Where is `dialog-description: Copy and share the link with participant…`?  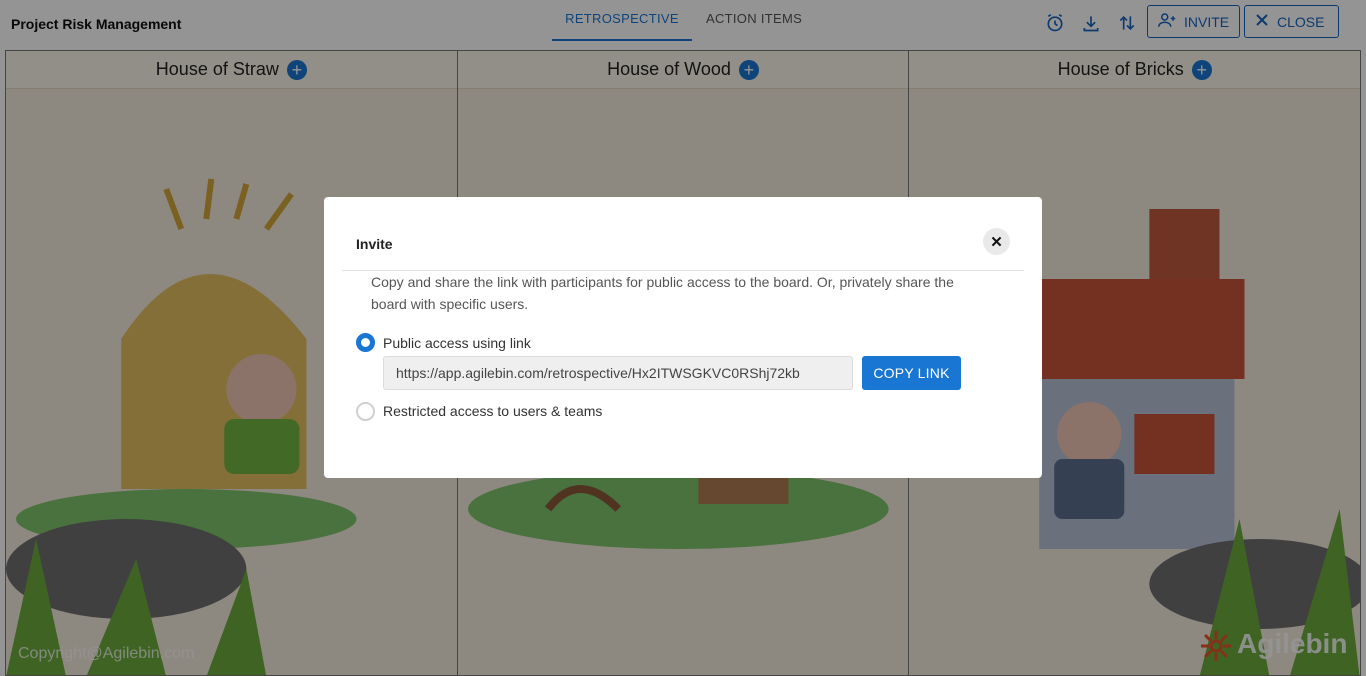
dialog-description: Copy and share the link with participant… is located at coordinates (662, 293).